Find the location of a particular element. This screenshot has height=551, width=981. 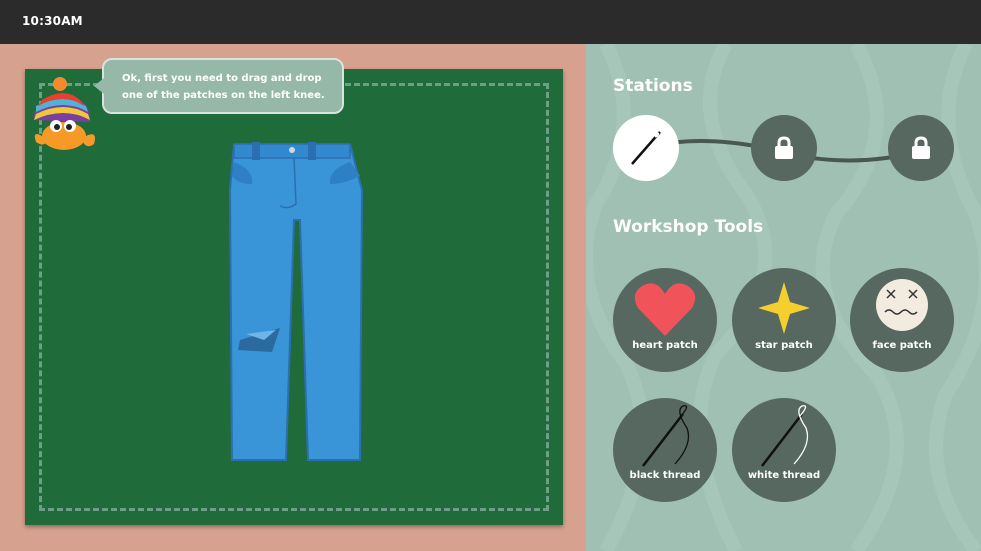

station-needle is located at coordinates (646, 148).